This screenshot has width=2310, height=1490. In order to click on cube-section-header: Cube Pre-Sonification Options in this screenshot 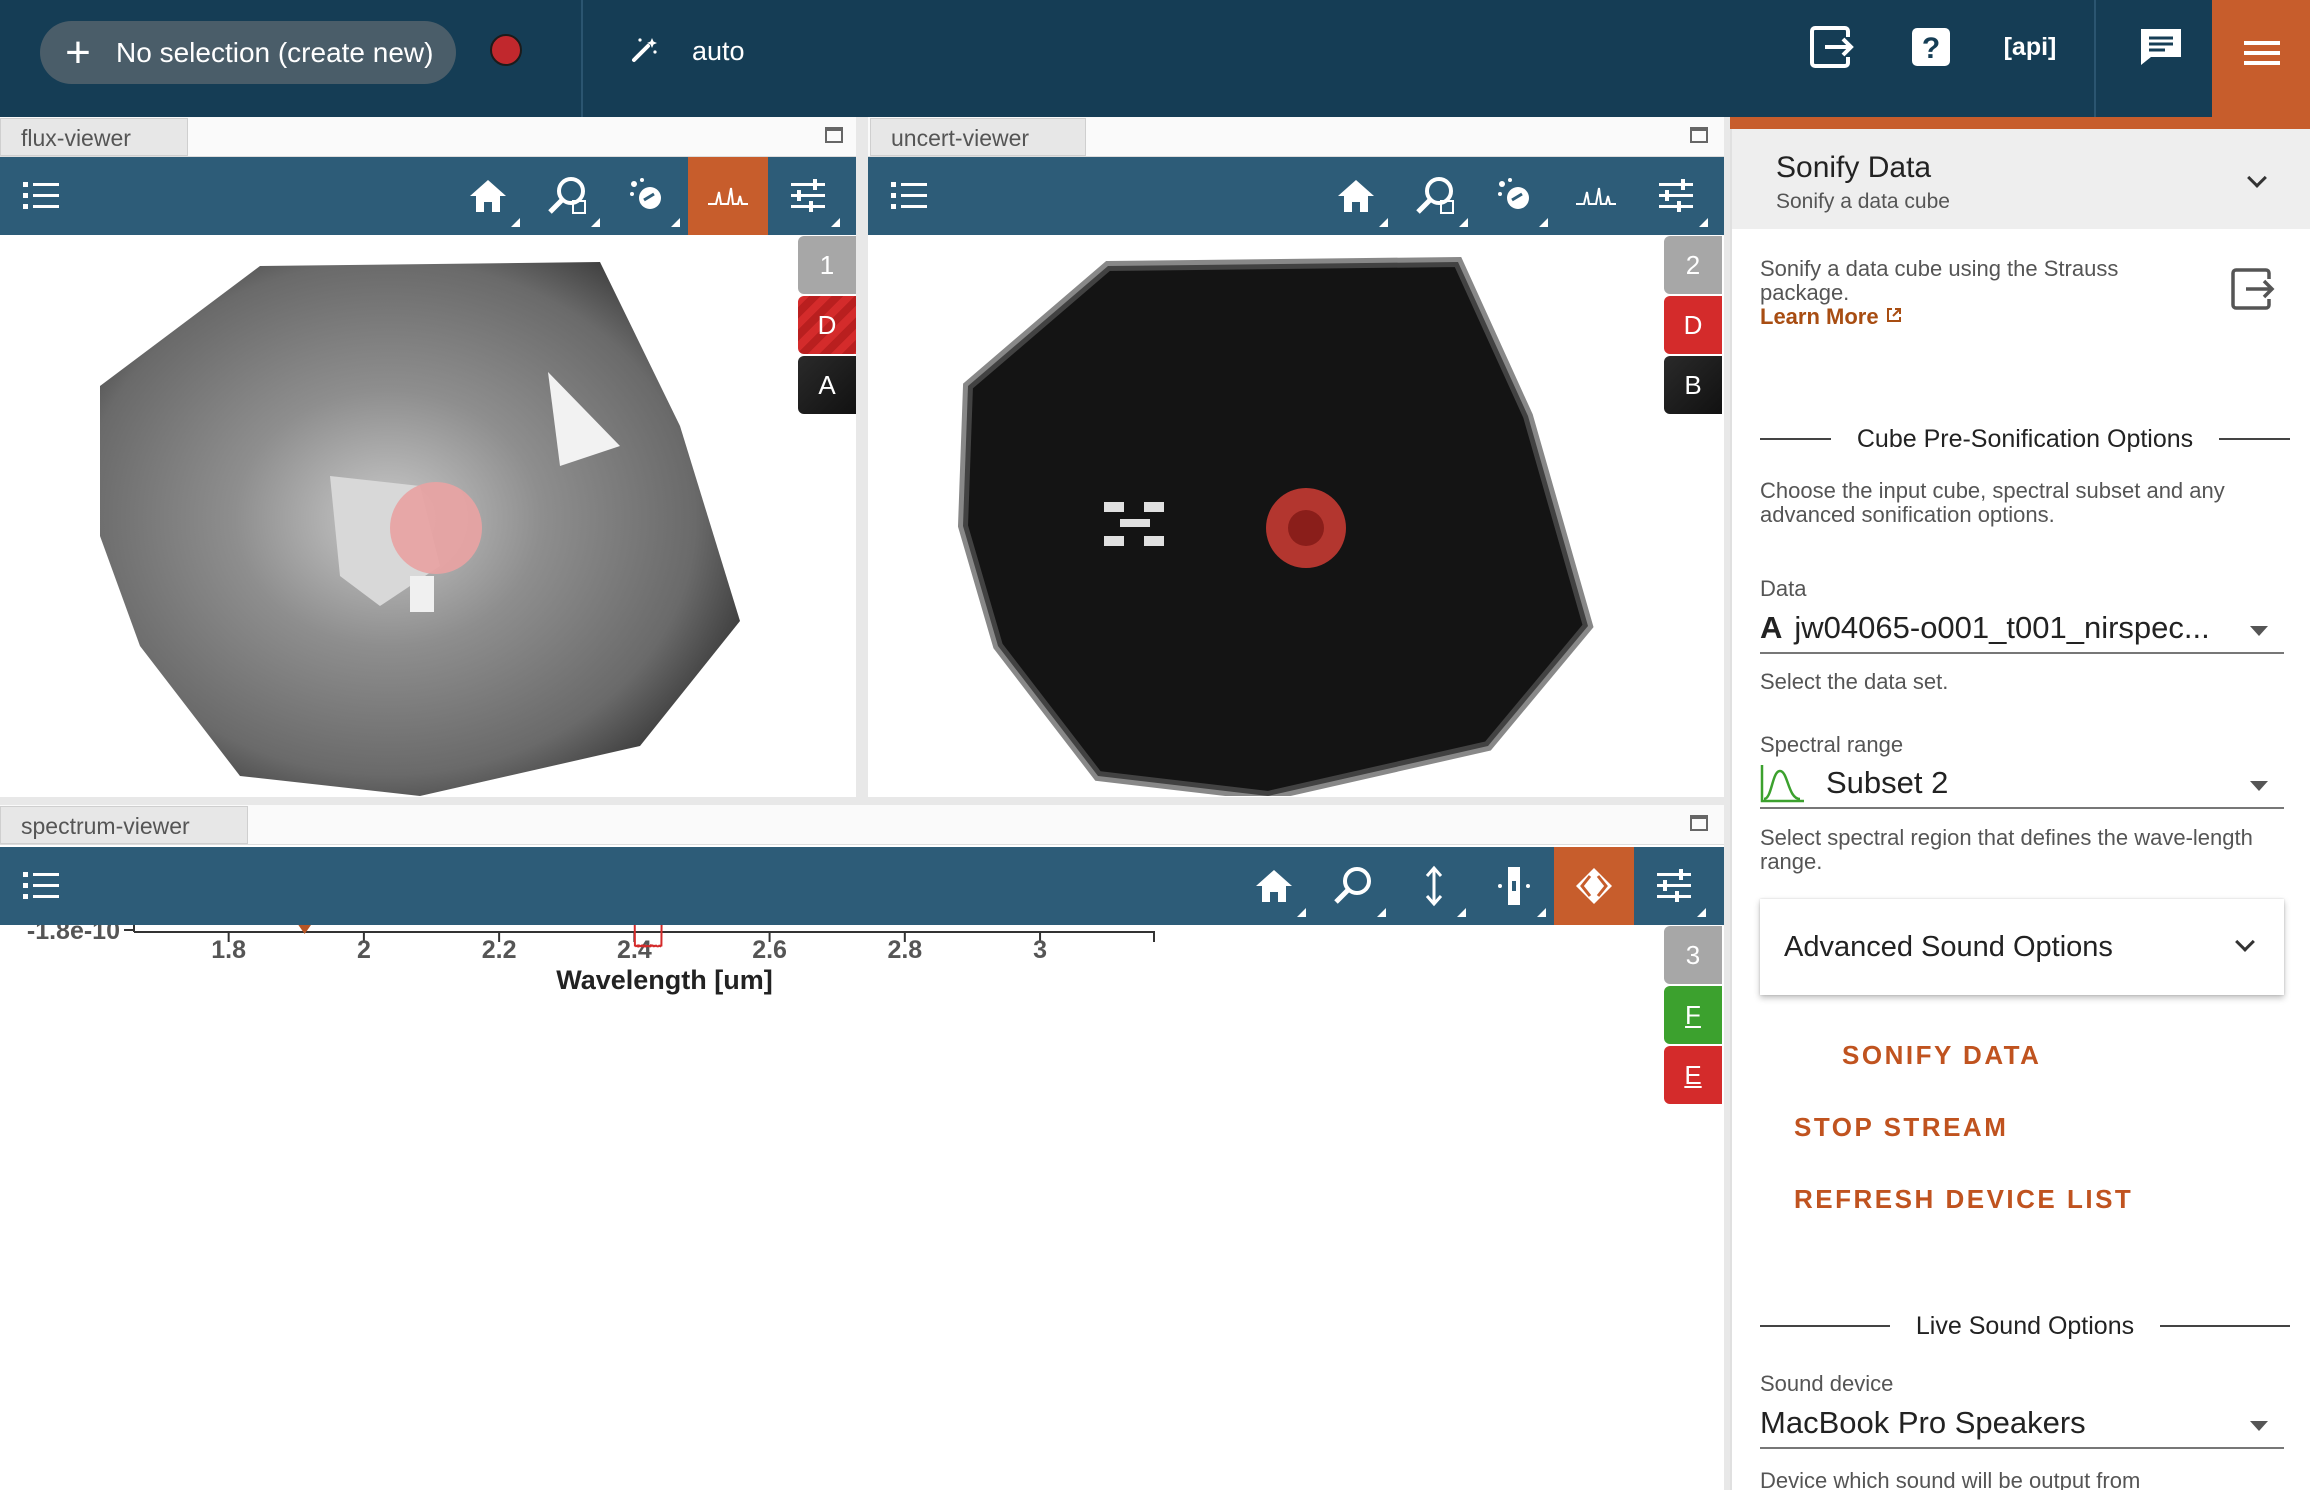, I will do `click(2025, 439)`.